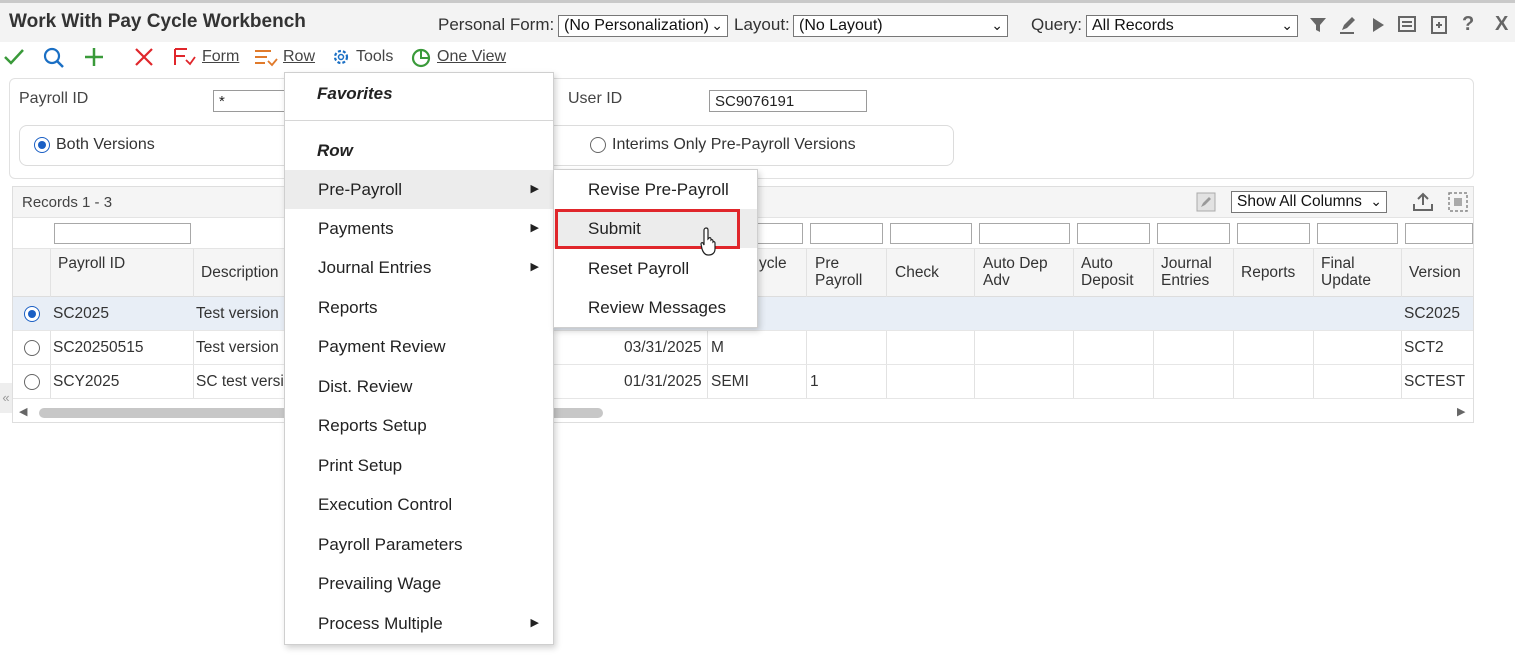  I want to click on submenu-item-review-messages: Review Messages, so click(655, 307).